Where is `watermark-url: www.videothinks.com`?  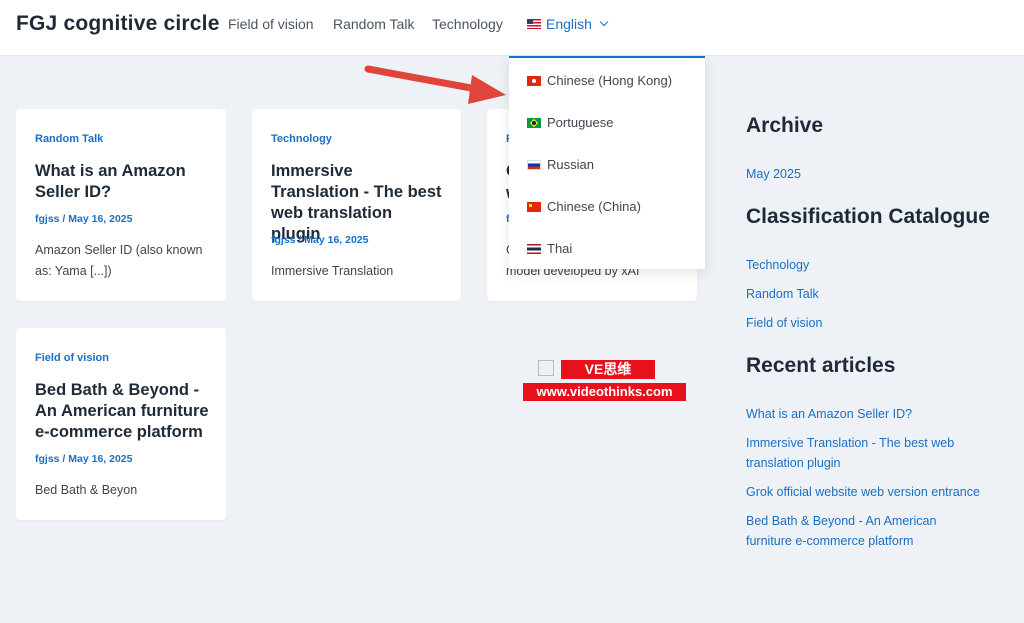 watermark-url: www.videothinks.com is located at coordinates (604, 392).